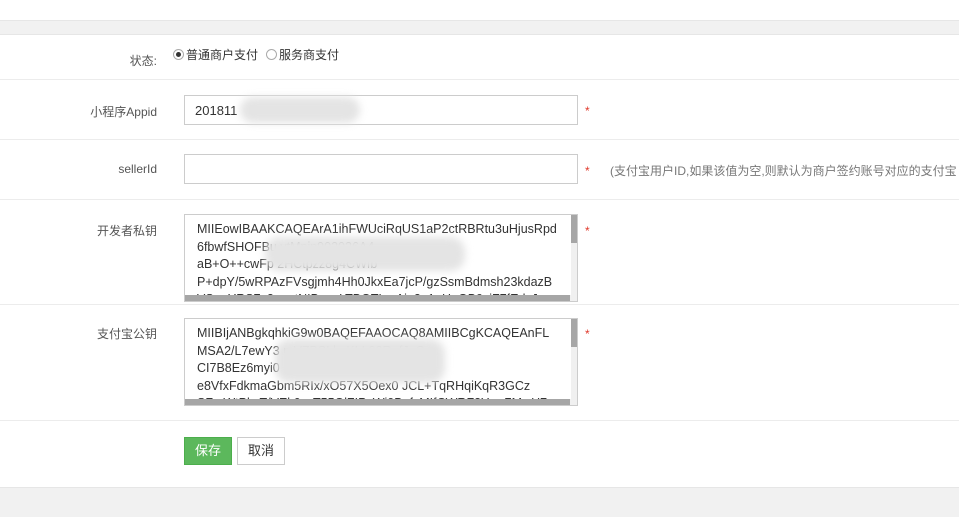 This screenshot has height=517, width=959. I want to click on radio-service-provider: 服务商支付, so click(302, 54).